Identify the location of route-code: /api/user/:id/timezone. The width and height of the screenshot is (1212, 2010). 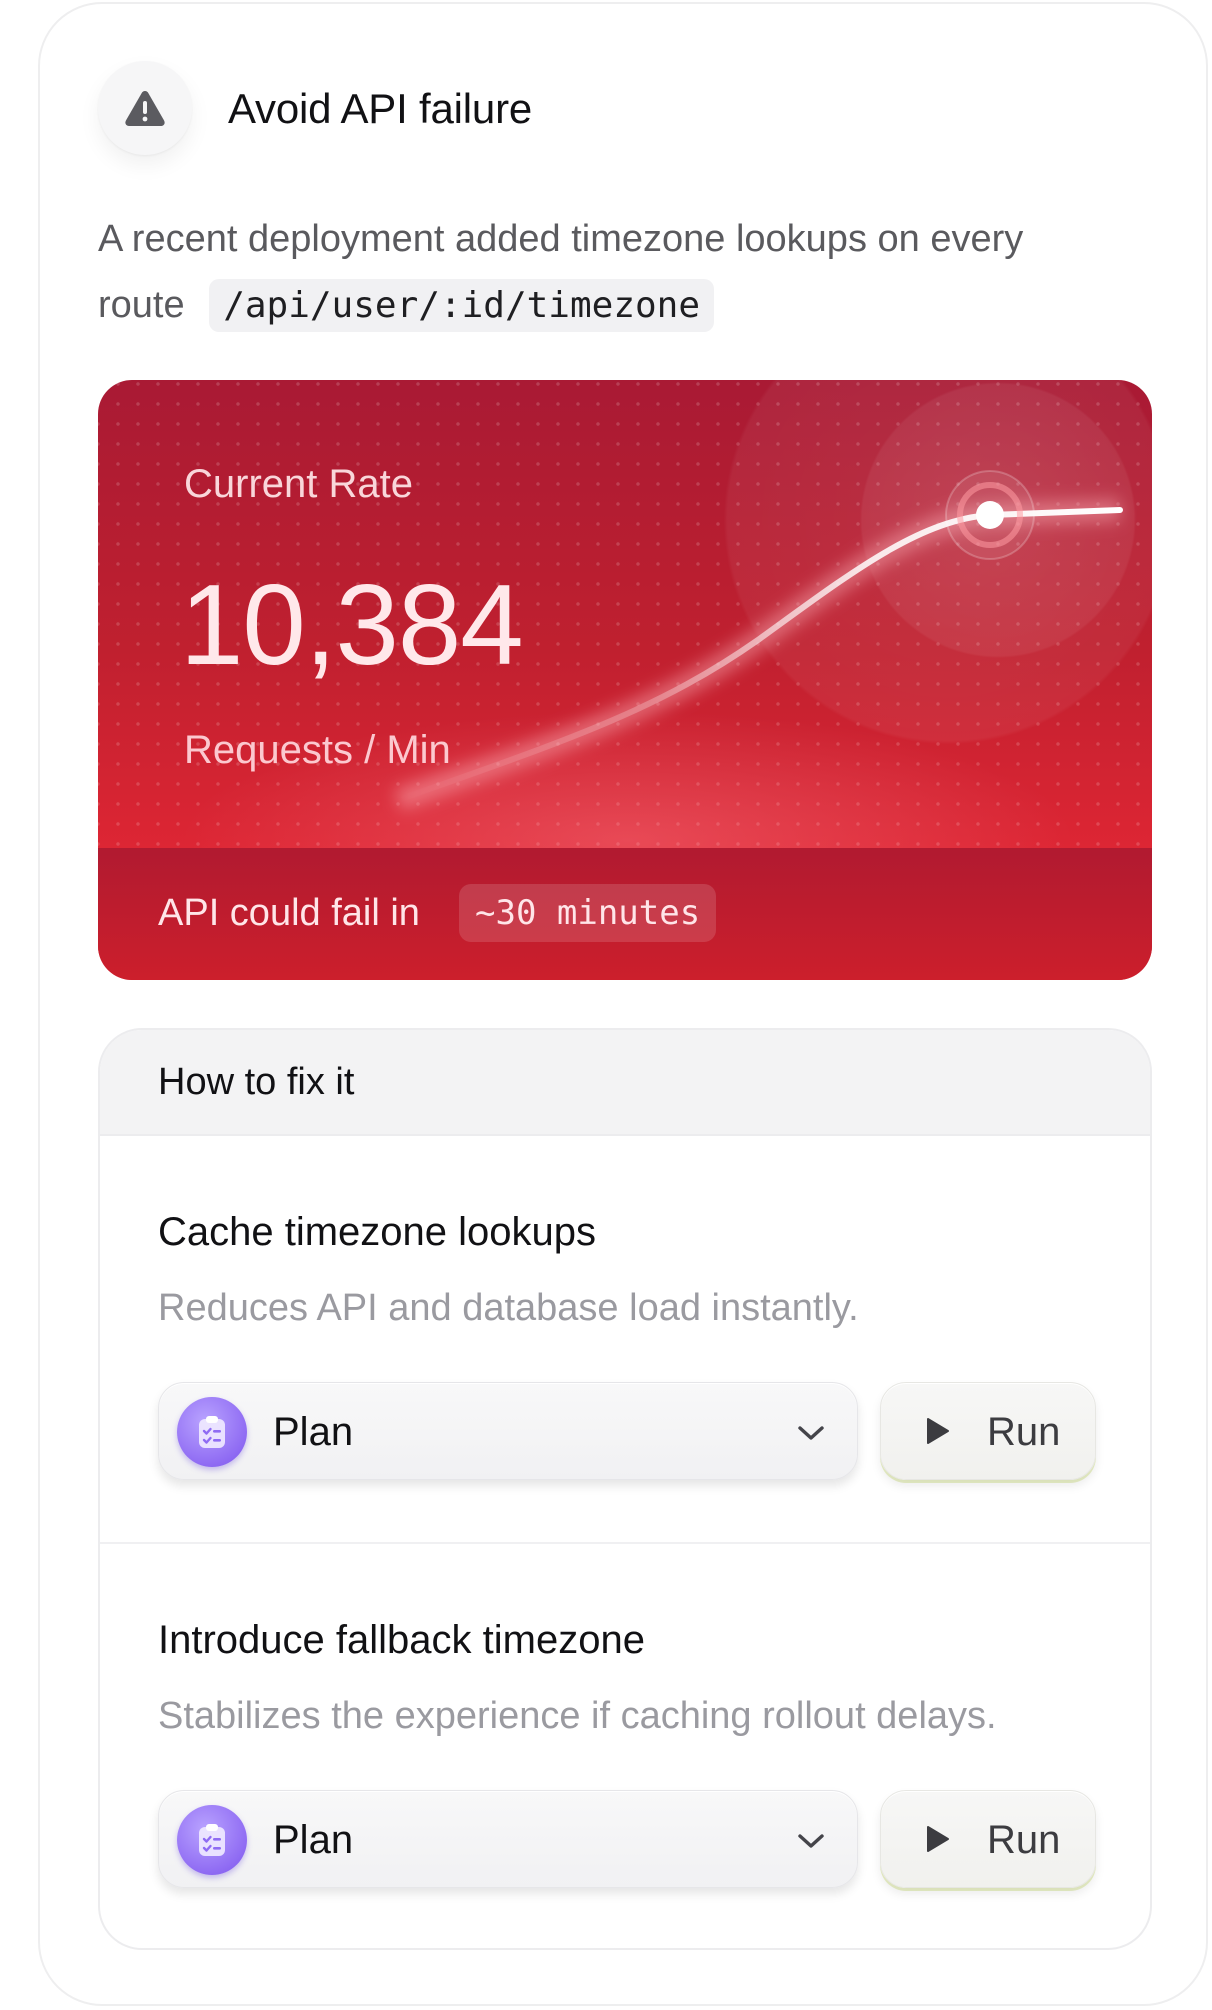
(462, 305).